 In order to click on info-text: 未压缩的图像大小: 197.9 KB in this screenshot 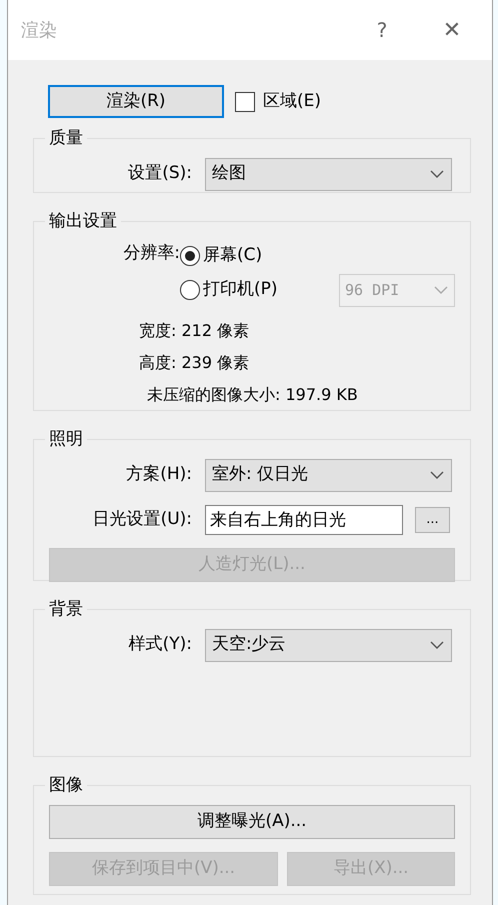, I will do `click(252, 394)`.